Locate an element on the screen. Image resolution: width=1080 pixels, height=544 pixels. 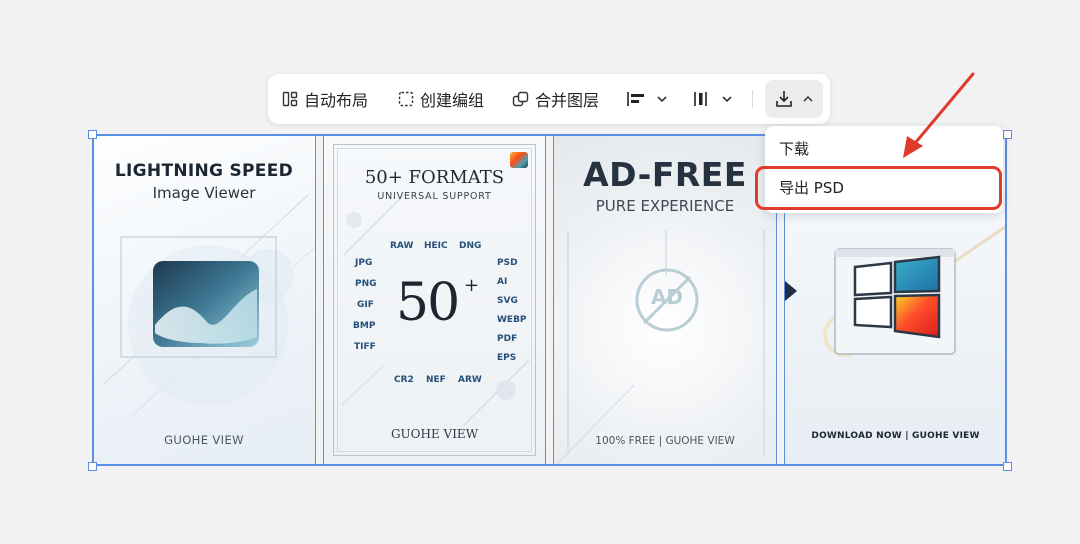
download-icon is located at coordinates (784, 99).